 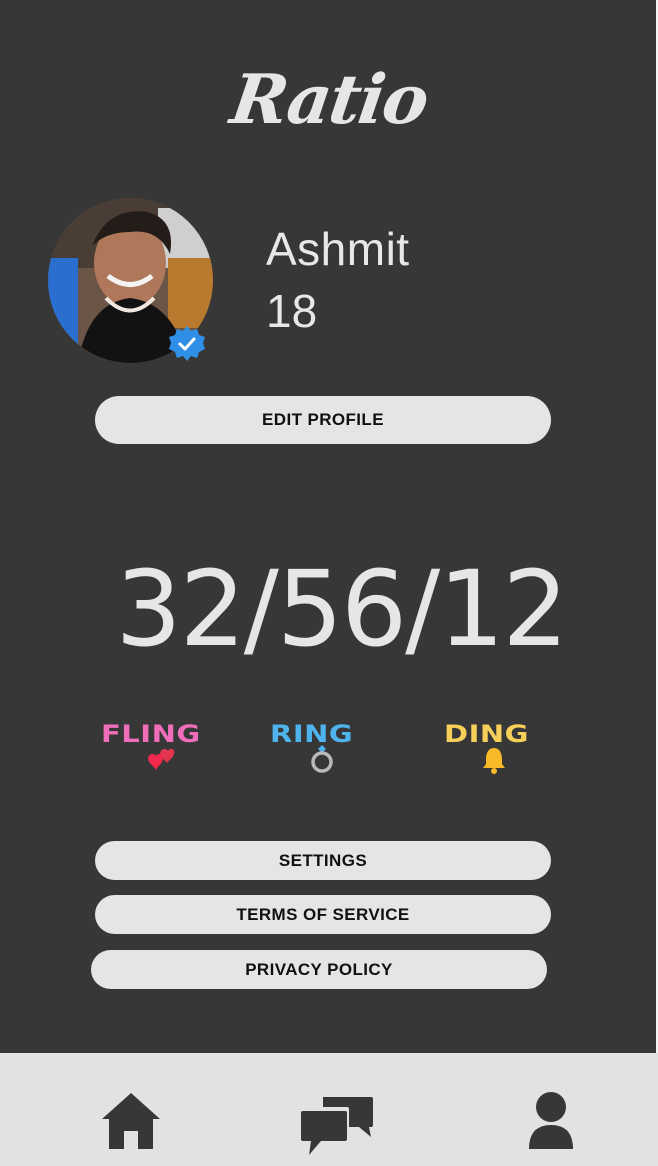 I want to click on bell-icon, so click(x=494, y=761).